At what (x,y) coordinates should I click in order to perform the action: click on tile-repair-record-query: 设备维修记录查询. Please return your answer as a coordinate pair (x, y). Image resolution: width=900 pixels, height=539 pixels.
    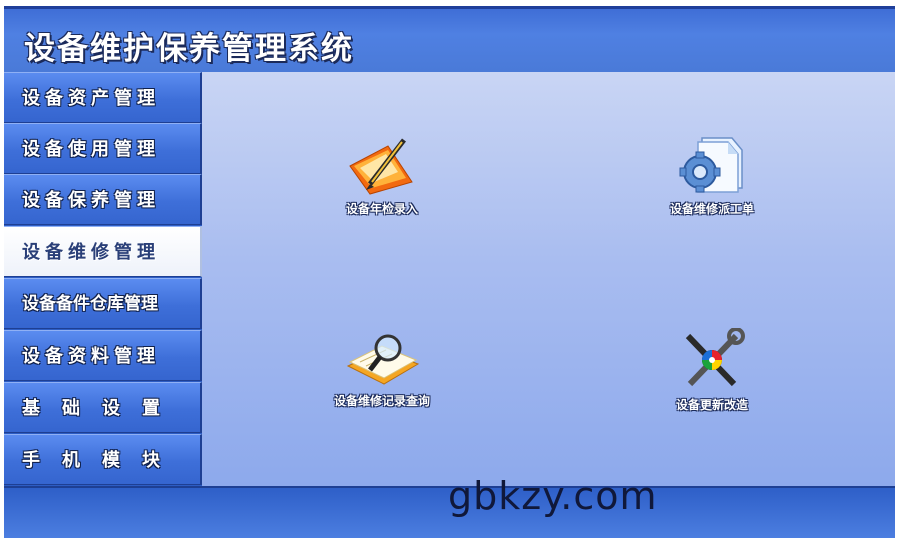
    Looking at the image, I should click on (382, 370).